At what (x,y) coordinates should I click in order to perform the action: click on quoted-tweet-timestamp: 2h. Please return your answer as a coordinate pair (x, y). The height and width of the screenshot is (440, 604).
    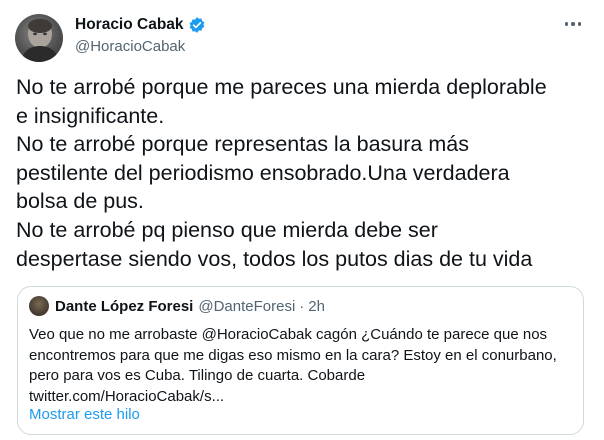
    Looking at the image, I should click on (316, 306).